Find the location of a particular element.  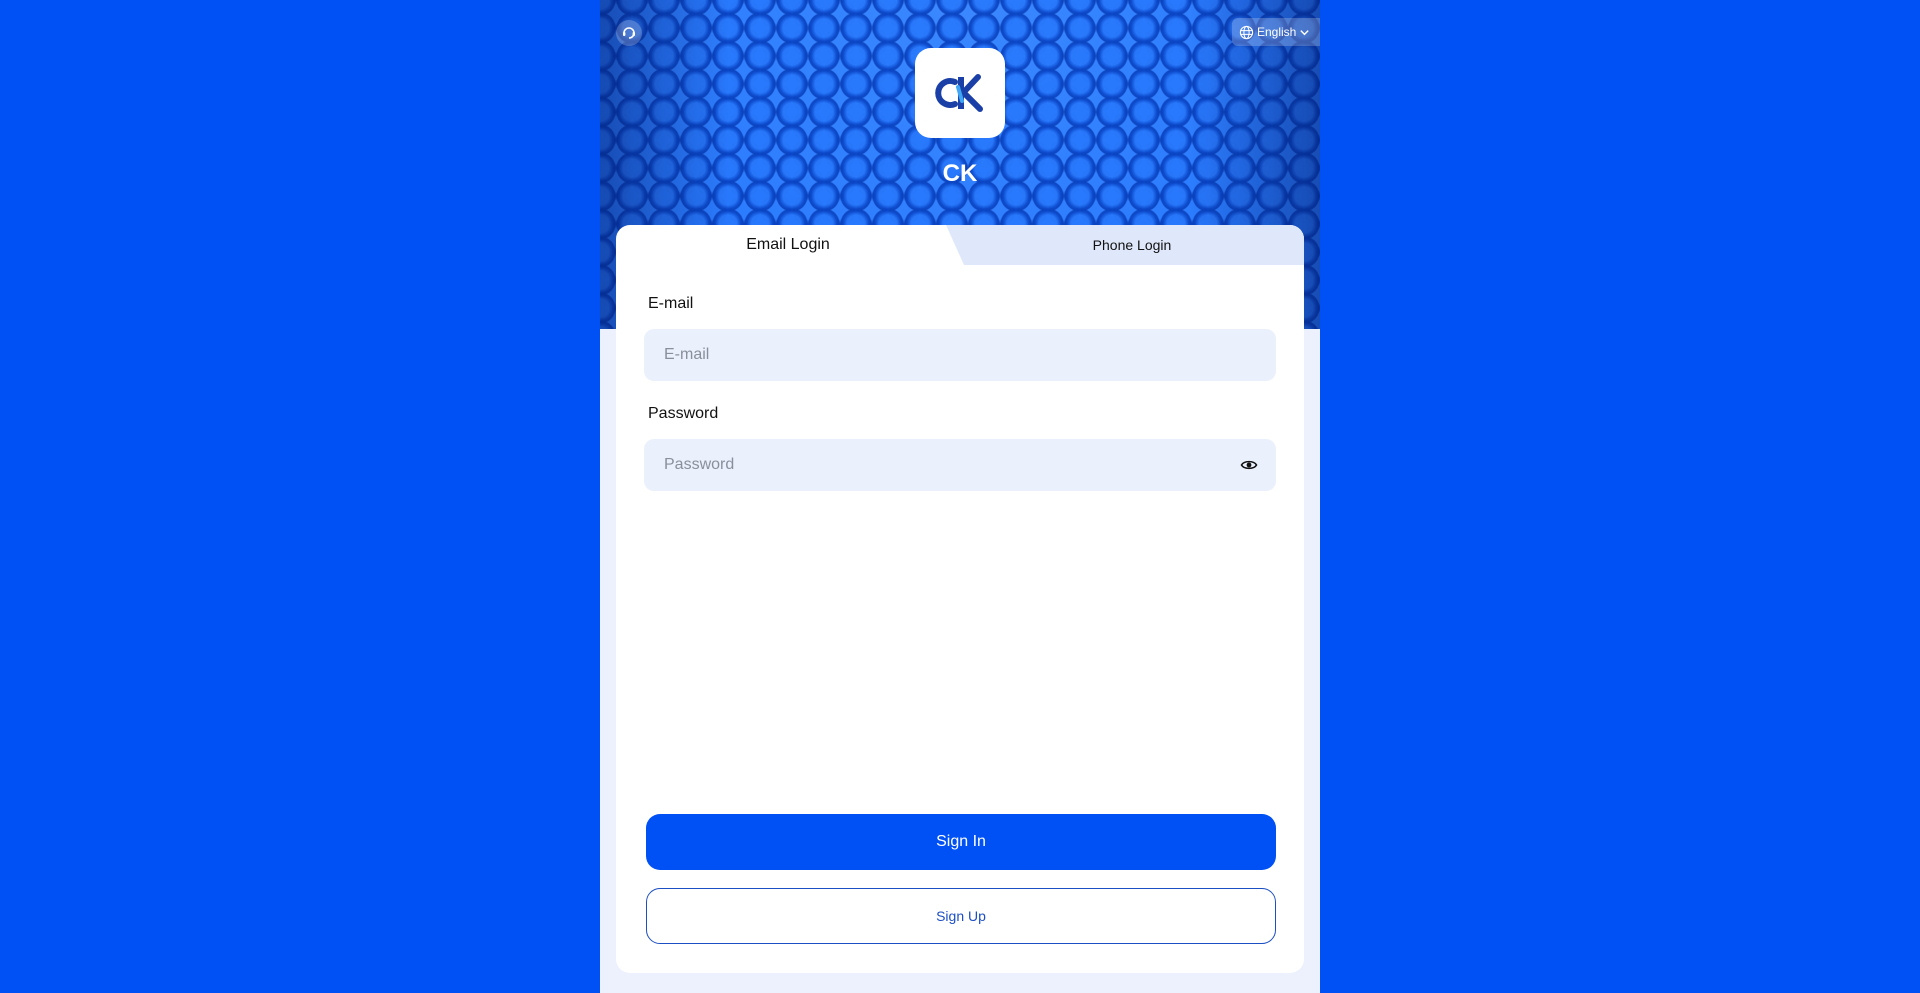

ck-logo-icon is located at coordinates (959, 93).